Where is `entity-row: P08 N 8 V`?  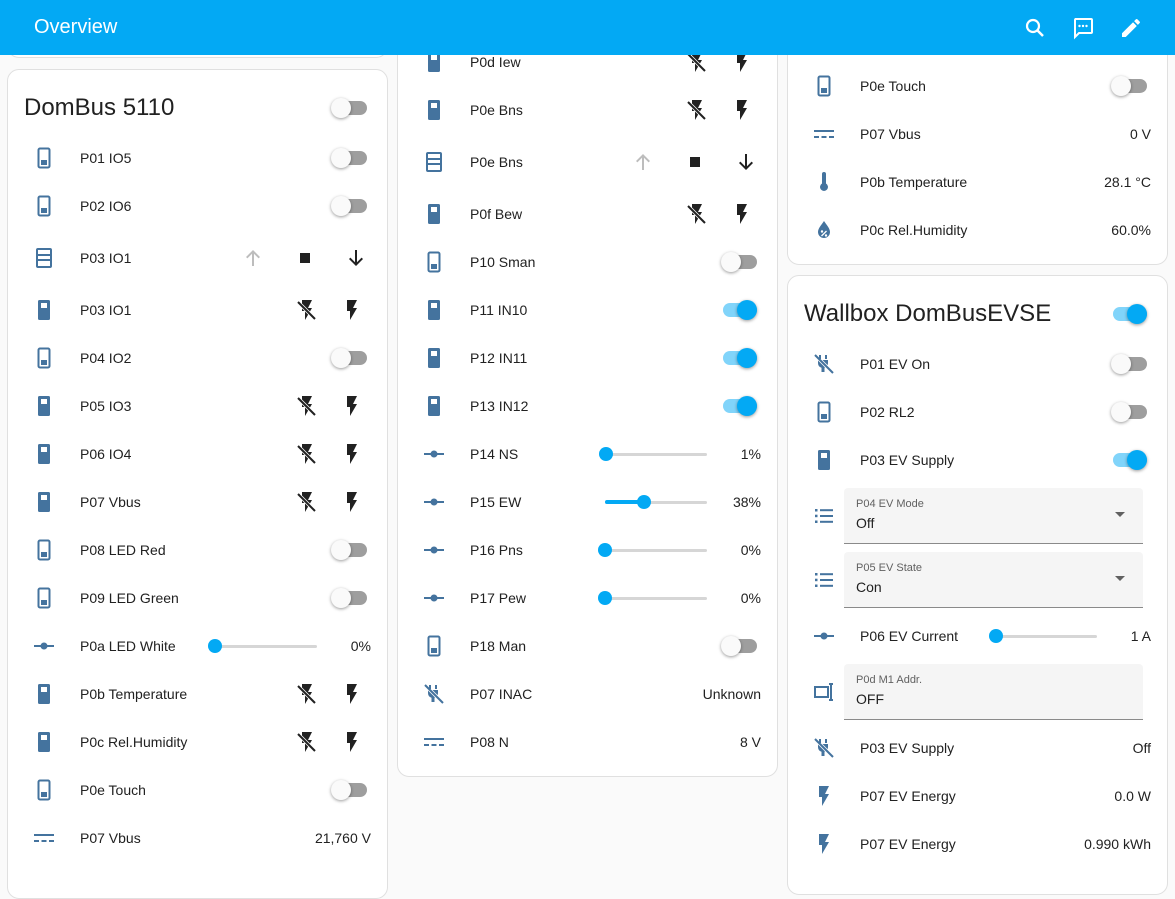 entity-row: P08 N 8 V is located at coordinates (587, 742).